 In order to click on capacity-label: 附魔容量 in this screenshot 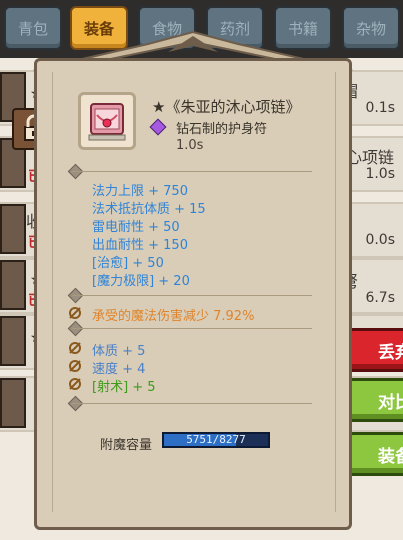, I will do `click(126, 445)`.